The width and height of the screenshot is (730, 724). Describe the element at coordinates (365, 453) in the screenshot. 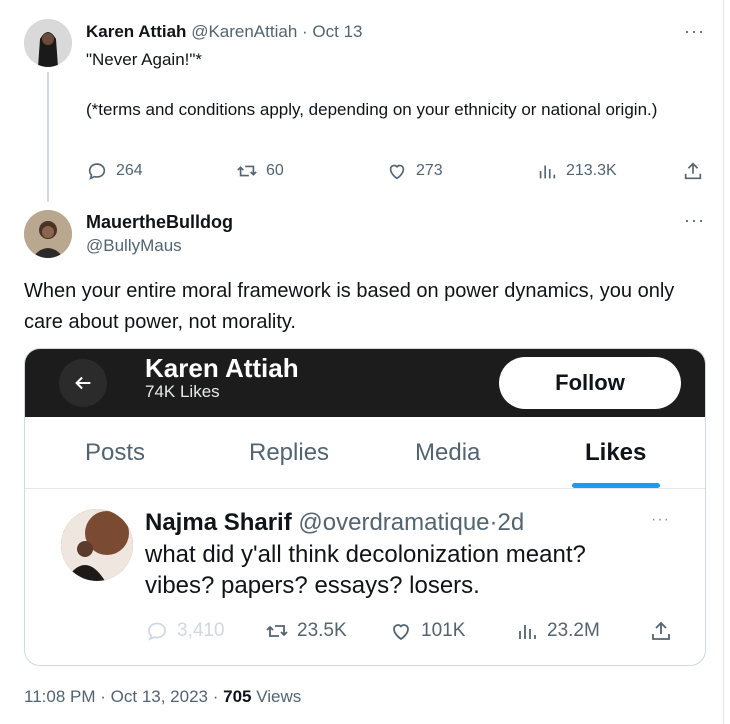

I see `profile-tabs: Posts Replies Media Likes` at that location.